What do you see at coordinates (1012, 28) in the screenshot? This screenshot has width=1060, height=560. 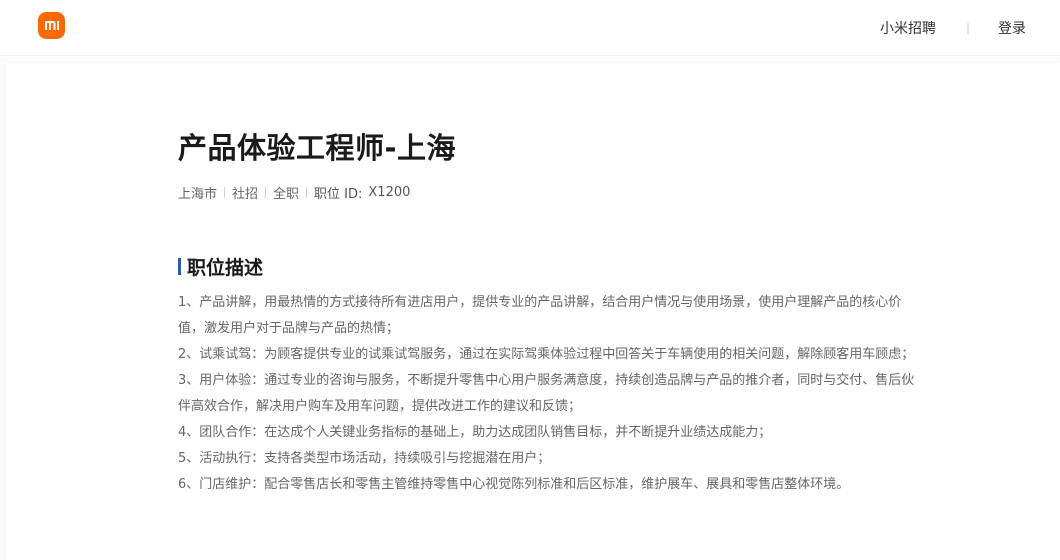 I see `login-link: 登录` at bounding box center [1012, 28].